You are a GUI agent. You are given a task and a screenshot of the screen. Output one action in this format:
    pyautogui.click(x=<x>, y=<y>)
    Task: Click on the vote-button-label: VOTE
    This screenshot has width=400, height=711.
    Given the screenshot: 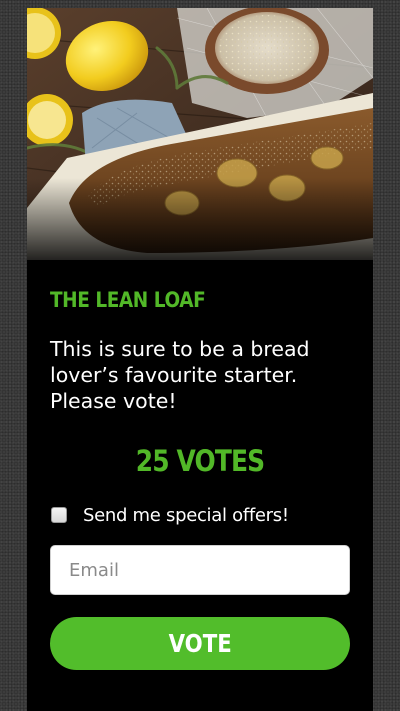 What is the action you would take?
    pyautogui.click(x=200, y=643)
    